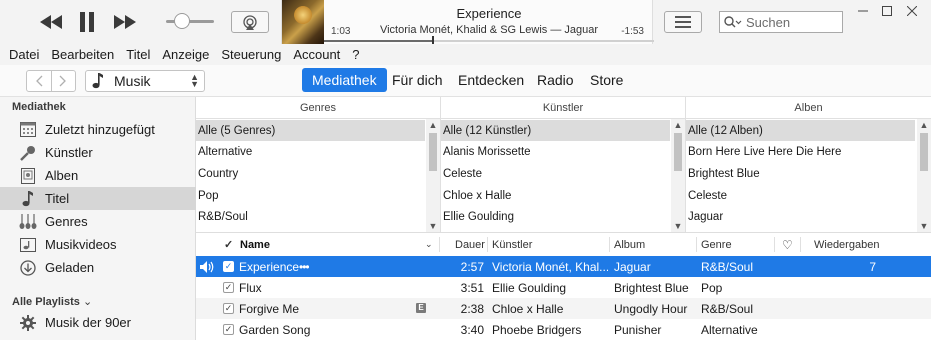  I want to click on column-header-love: ♡, so click(787, 244).